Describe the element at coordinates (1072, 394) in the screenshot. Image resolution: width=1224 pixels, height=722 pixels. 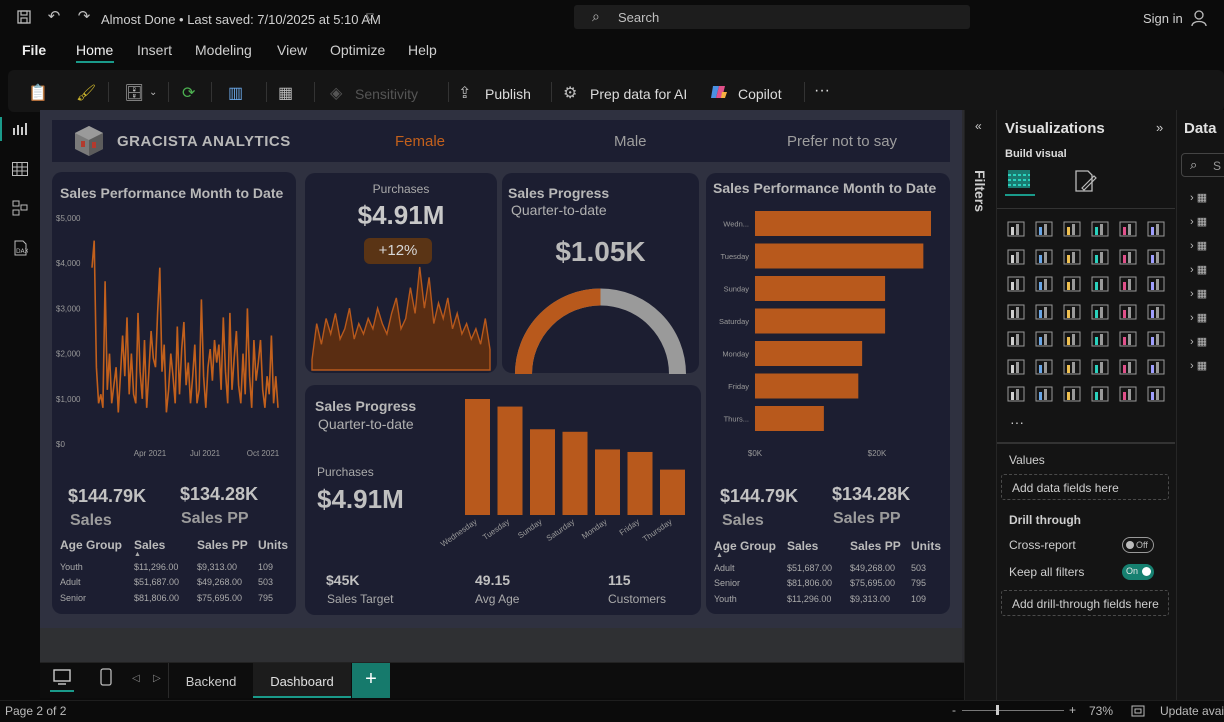
I see `power-automate-icon` at that location.